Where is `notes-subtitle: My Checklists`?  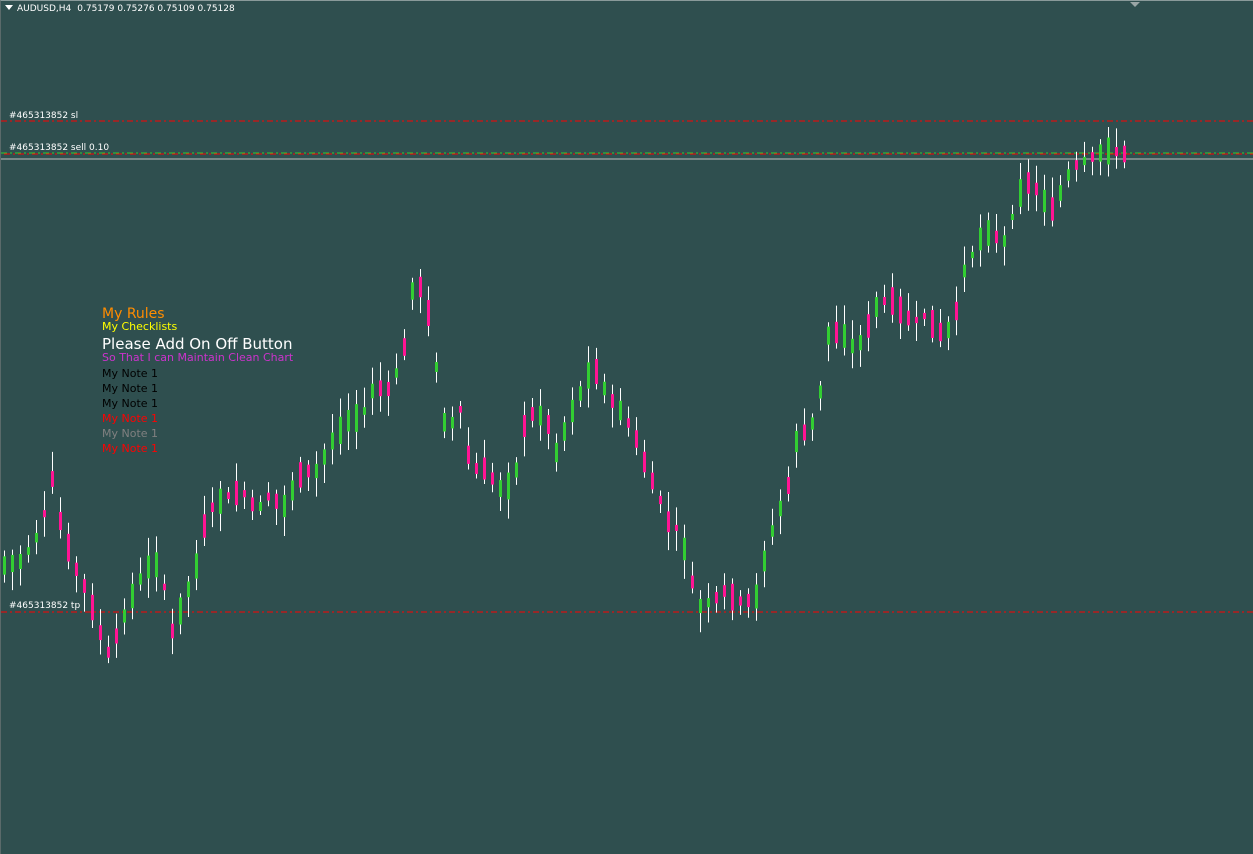 notes-subtitle: My Checklists is located at coordinates (140, 326).